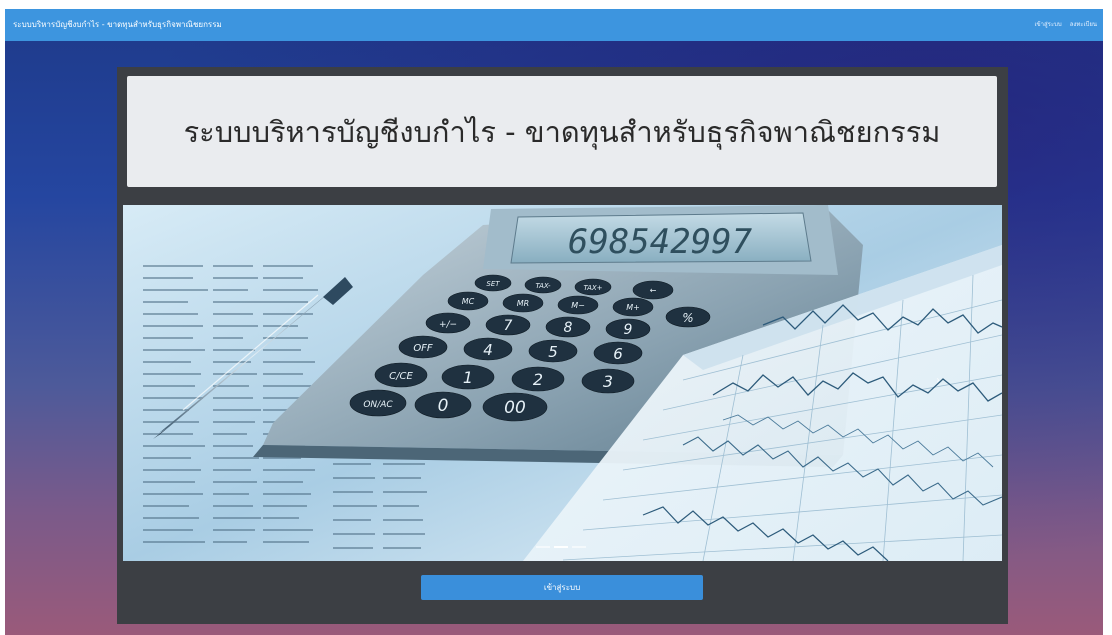 The width and height of the screenshot is (1112, 635). What do you see at coordinates (660, 242) in the screenshot?
I see `calculator-display-digits: 698542997` at bounding box center [660, 242].